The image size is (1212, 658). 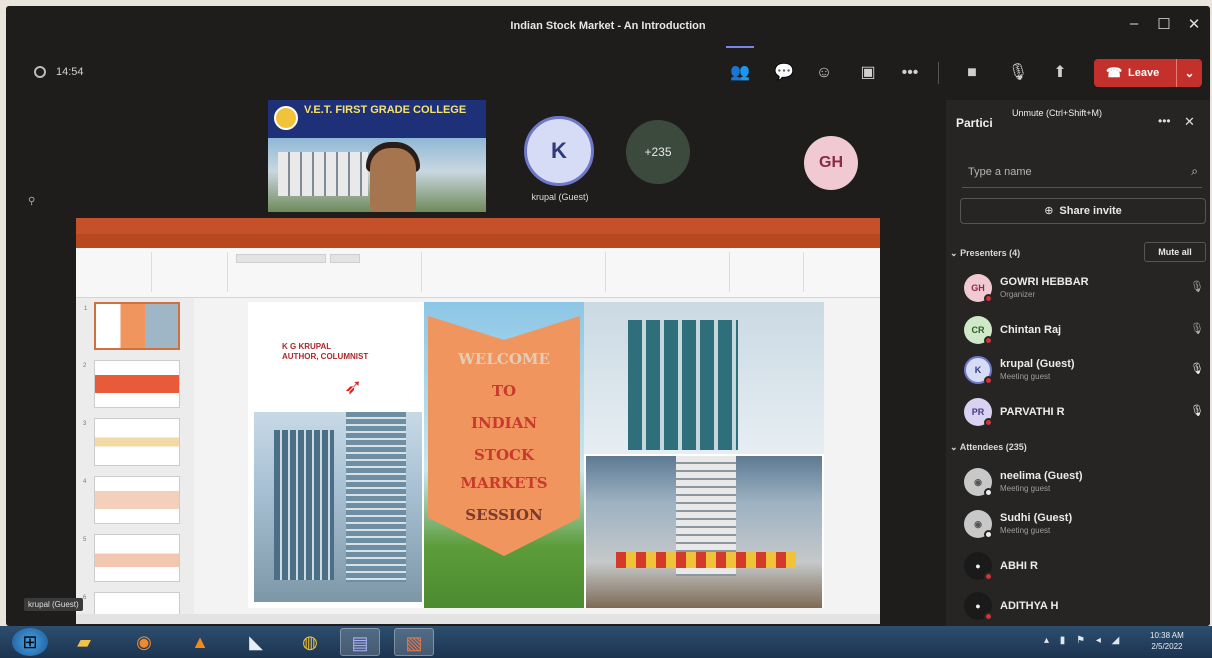 What do you see at coordinates (1083, 332) in the screenshot?
I see `participant-row: CR Chintan Raj 🎙` at bounding box center [1083, 332].